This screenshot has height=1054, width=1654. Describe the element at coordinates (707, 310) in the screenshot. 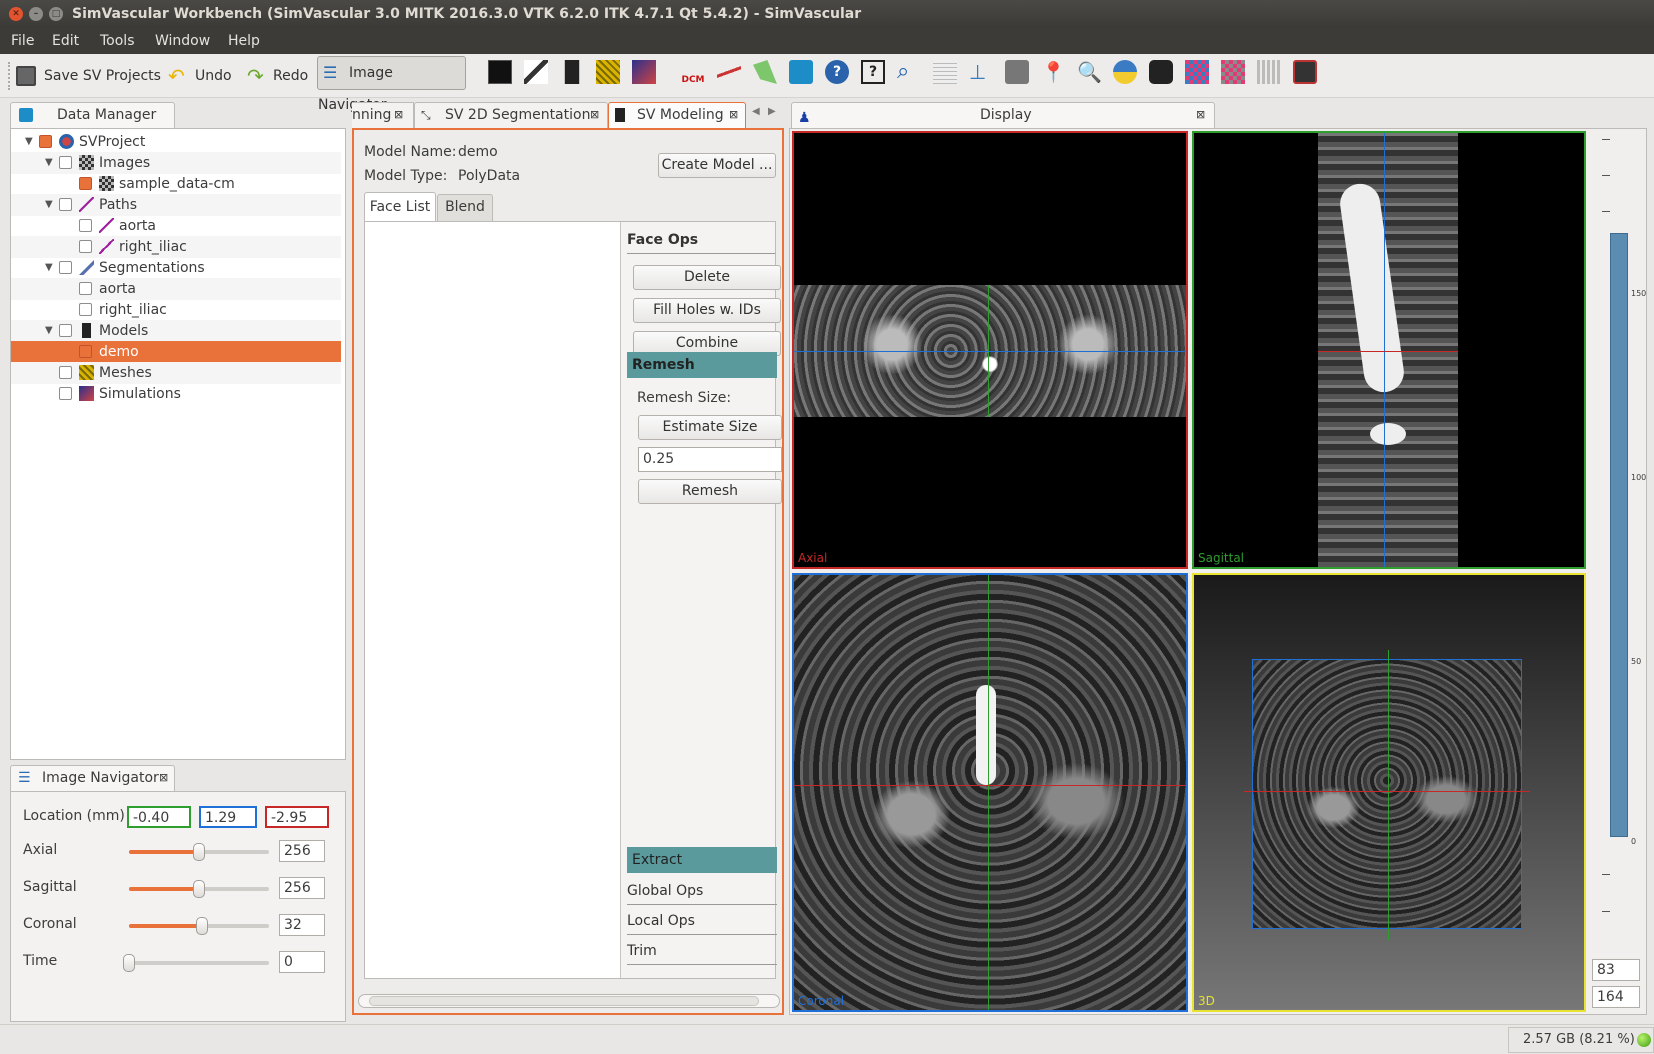

I see `fill-holes-button: Fill Holes w. IDs` at that location.